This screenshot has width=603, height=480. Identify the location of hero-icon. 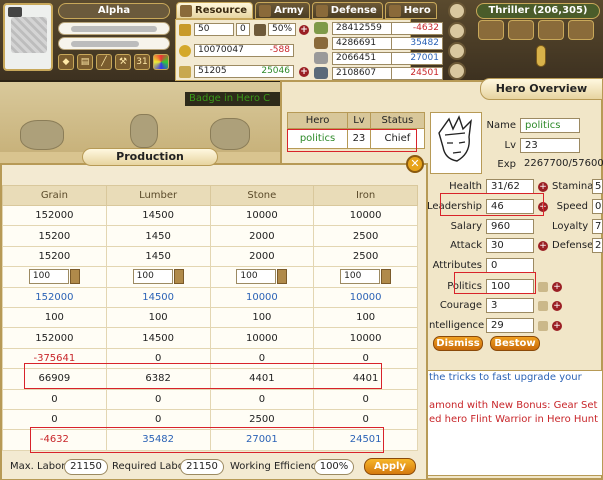
(394, 10).